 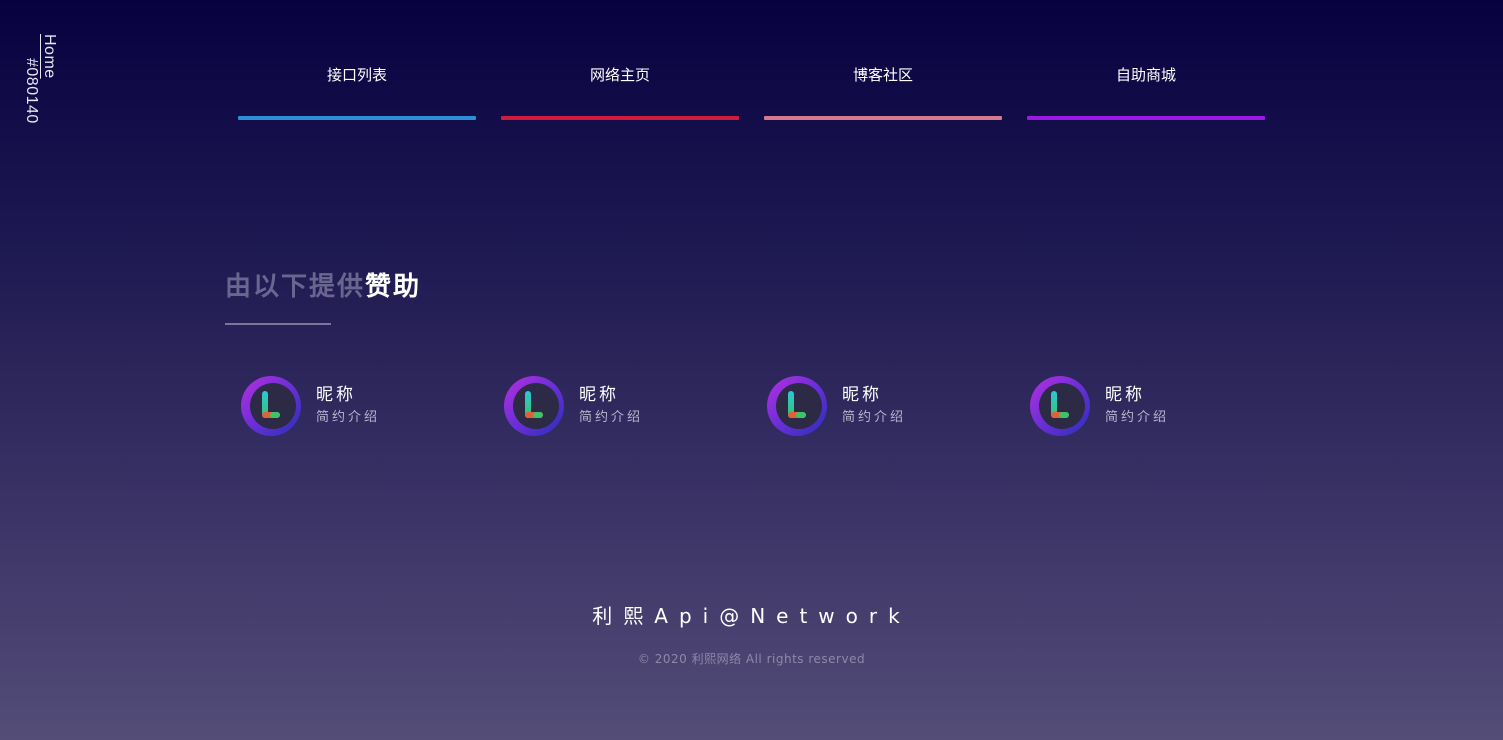 What do you see at coordinates (1146, 91) in the screenshot?
I see `nav-item-self-service-shop: 自助商城` at bounding box center [1146, 91].